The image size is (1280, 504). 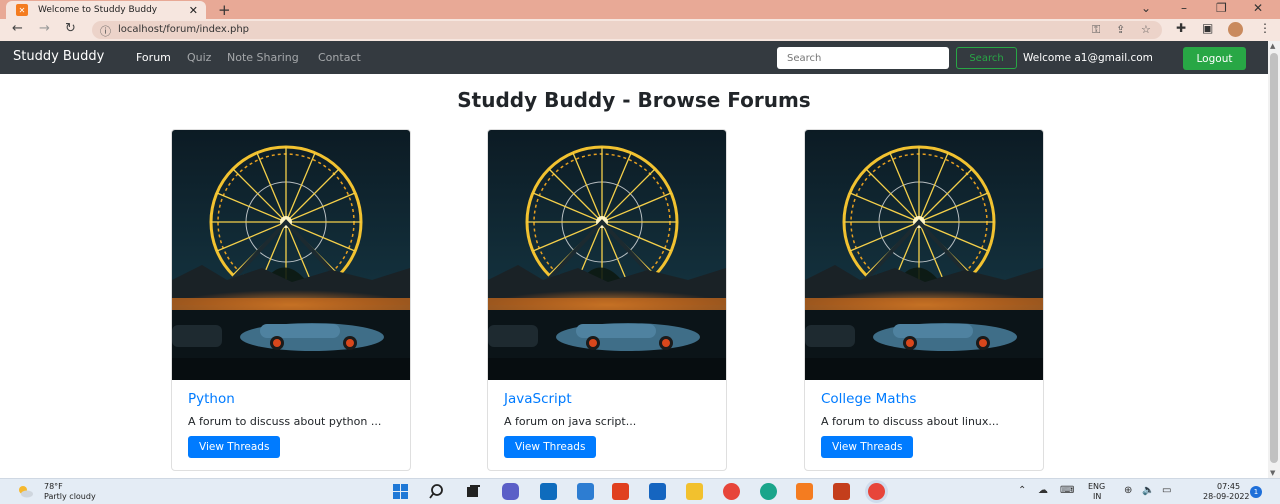 What do you see at coordinates (1067, 490) in the screenshot?
I see `keyboard-icon: ⌨` at bounding box center [1067, 490].